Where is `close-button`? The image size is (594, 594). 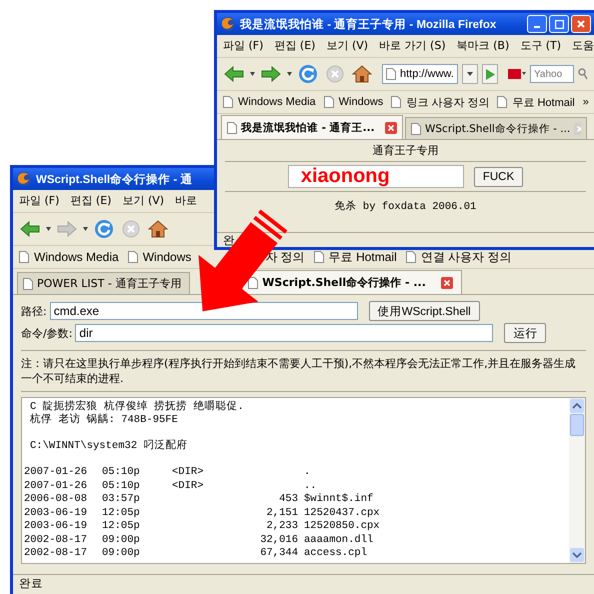 close-button is located at coordinates (581, 24).